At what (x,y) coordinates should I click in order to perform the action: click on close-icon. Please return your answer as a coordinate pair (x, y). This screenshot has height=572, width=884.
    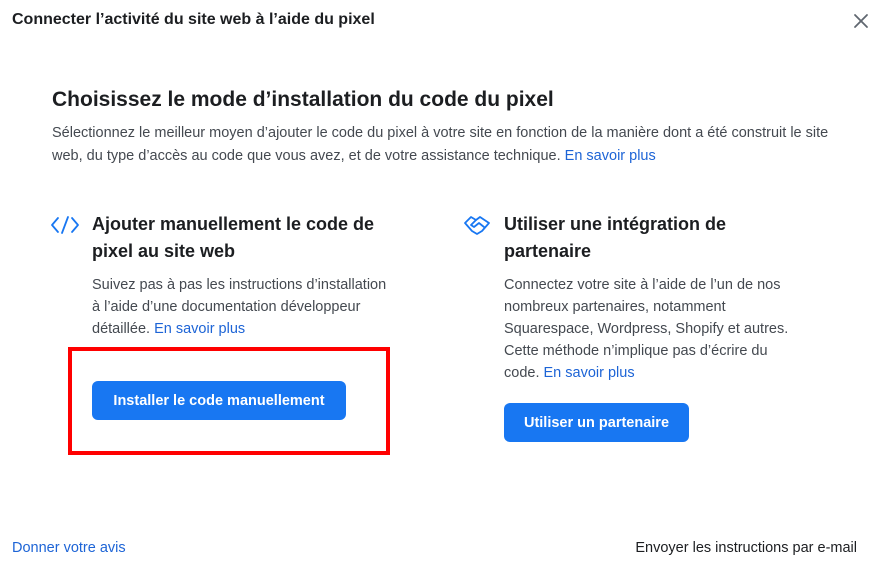
    Looking at the image, I should click on (861, 21).